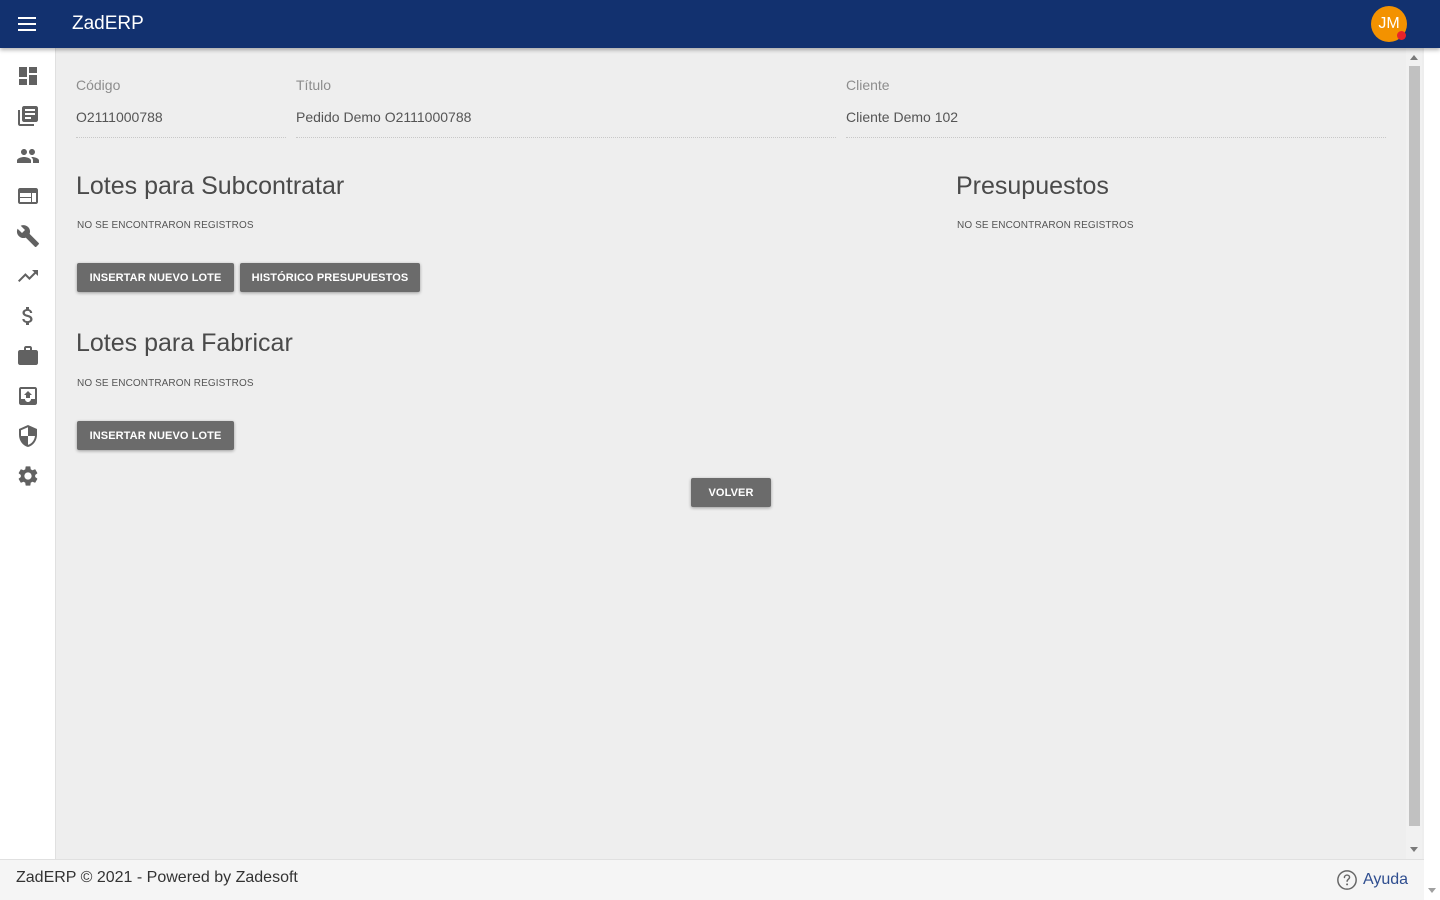 The height and width of the screenshot is (900, 1440). Describe the element at coordinates (868, 85) in the screenshot. I see `client-label: Cliente` at that location.